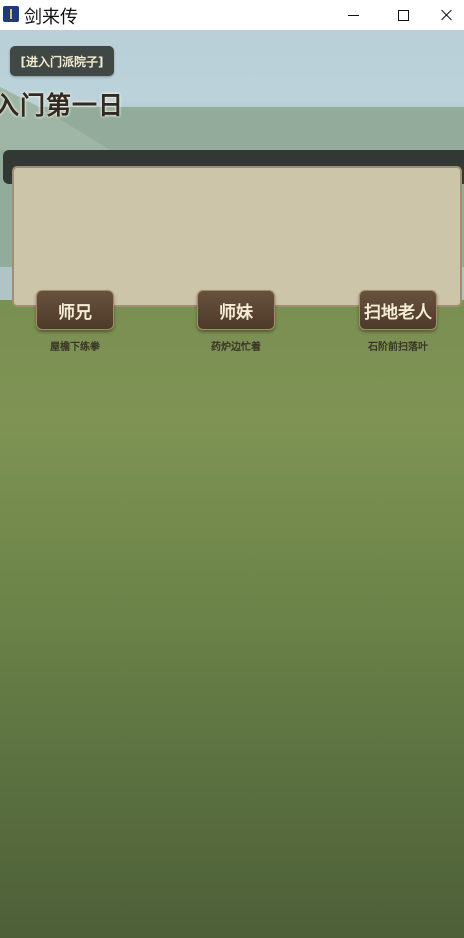 The height and width of the screenshot is (938, 464). Describe the element at coordinates (75, 310) in the screenshot. I see `npc-button-senior-brother: 师兄` at that location.